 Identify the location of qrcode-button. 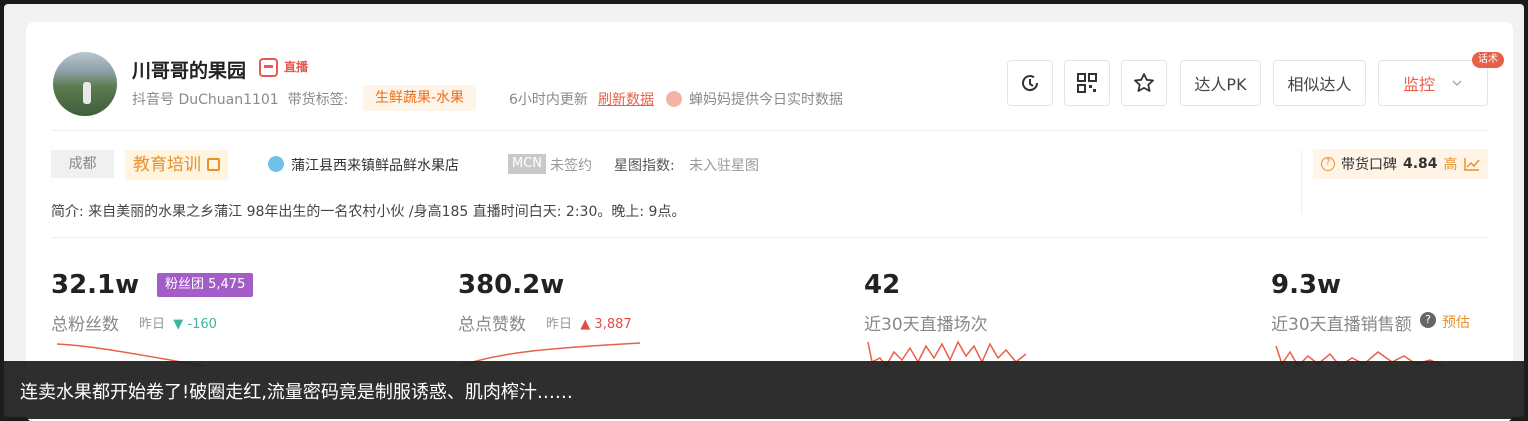
(1087, 83).